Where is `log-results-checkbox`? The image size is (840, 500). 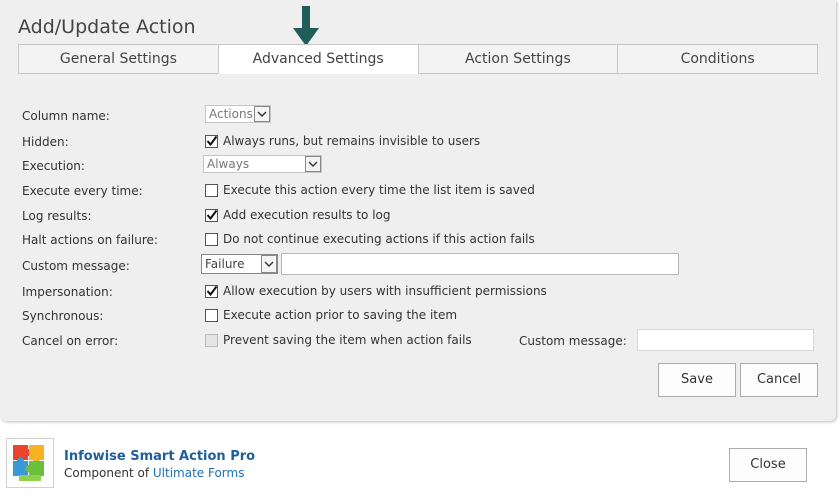
log-results-checkbox is located at coordinates (211, 215).